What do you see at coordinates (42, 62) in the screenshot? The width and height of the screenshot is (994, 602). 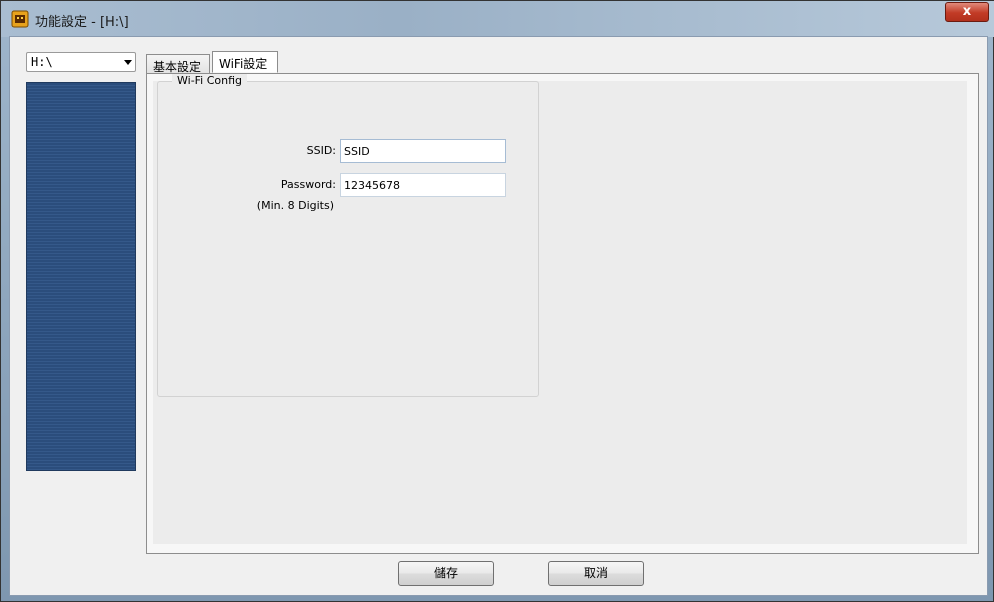 I see `drive-select-value: H:\` at bounding box center [42, 62].